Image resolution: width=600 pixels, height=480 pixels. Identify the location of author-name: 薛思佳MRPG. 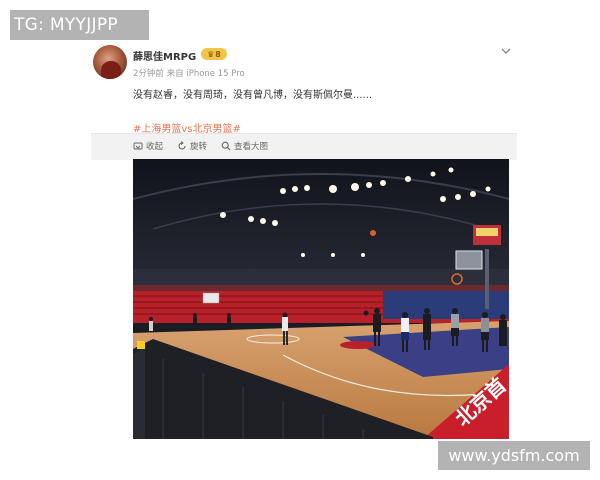
(164, 55).